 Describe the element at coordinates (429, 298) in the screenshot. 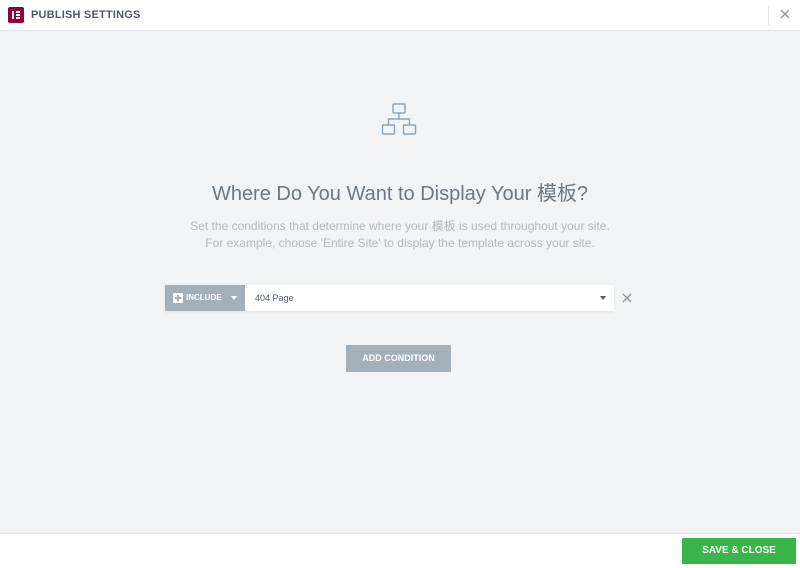

I see `condition-value-select: 404 Page` at that location.